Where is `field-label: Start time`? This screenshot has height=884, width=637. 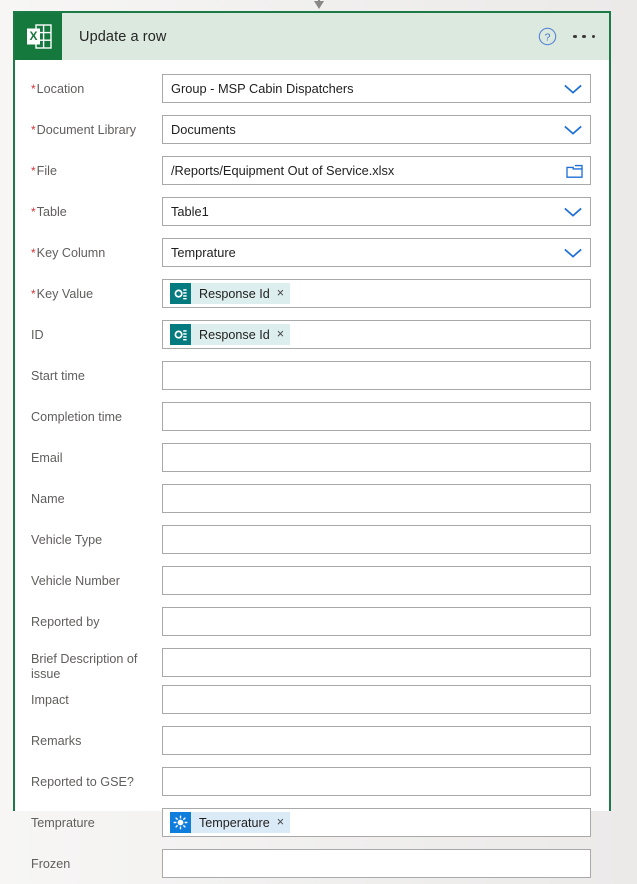 field-label: Start time is located at coordinates (96, 372).